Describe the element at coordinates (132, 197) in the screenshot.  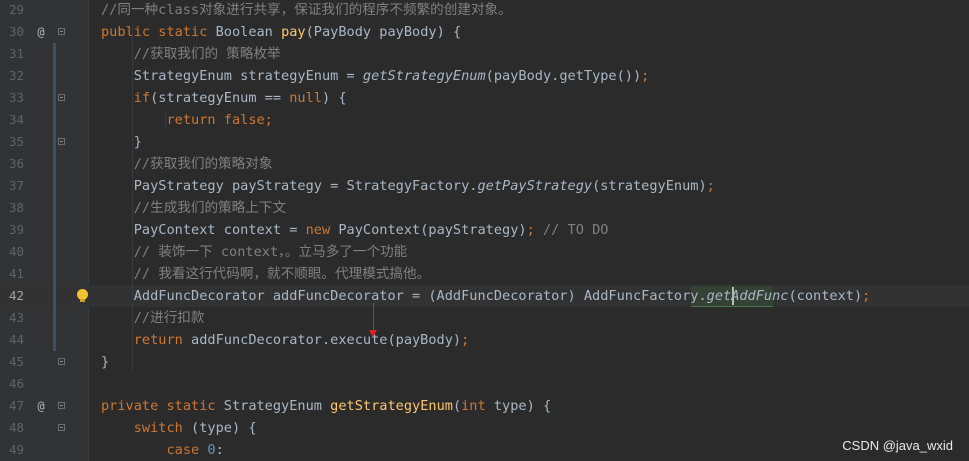
I see `indent-guide` at that location.